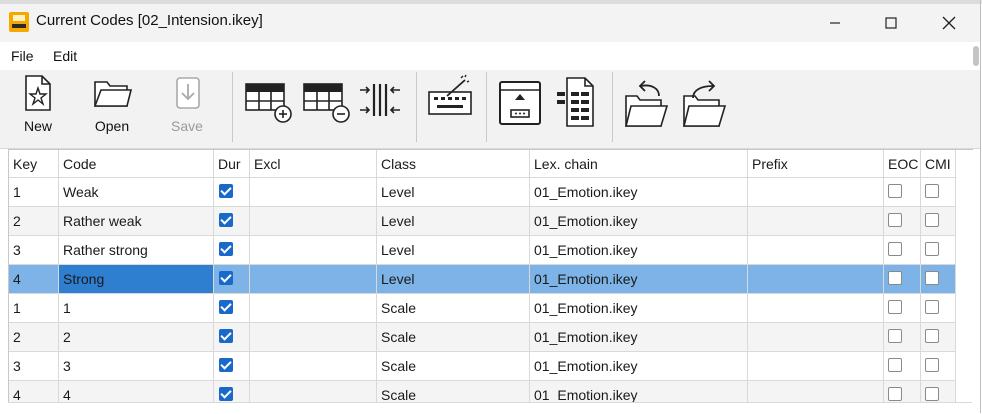  Describe the element at coordinates (976, 56) in the screenshot. I see `scrollbar-thumb` at that location.